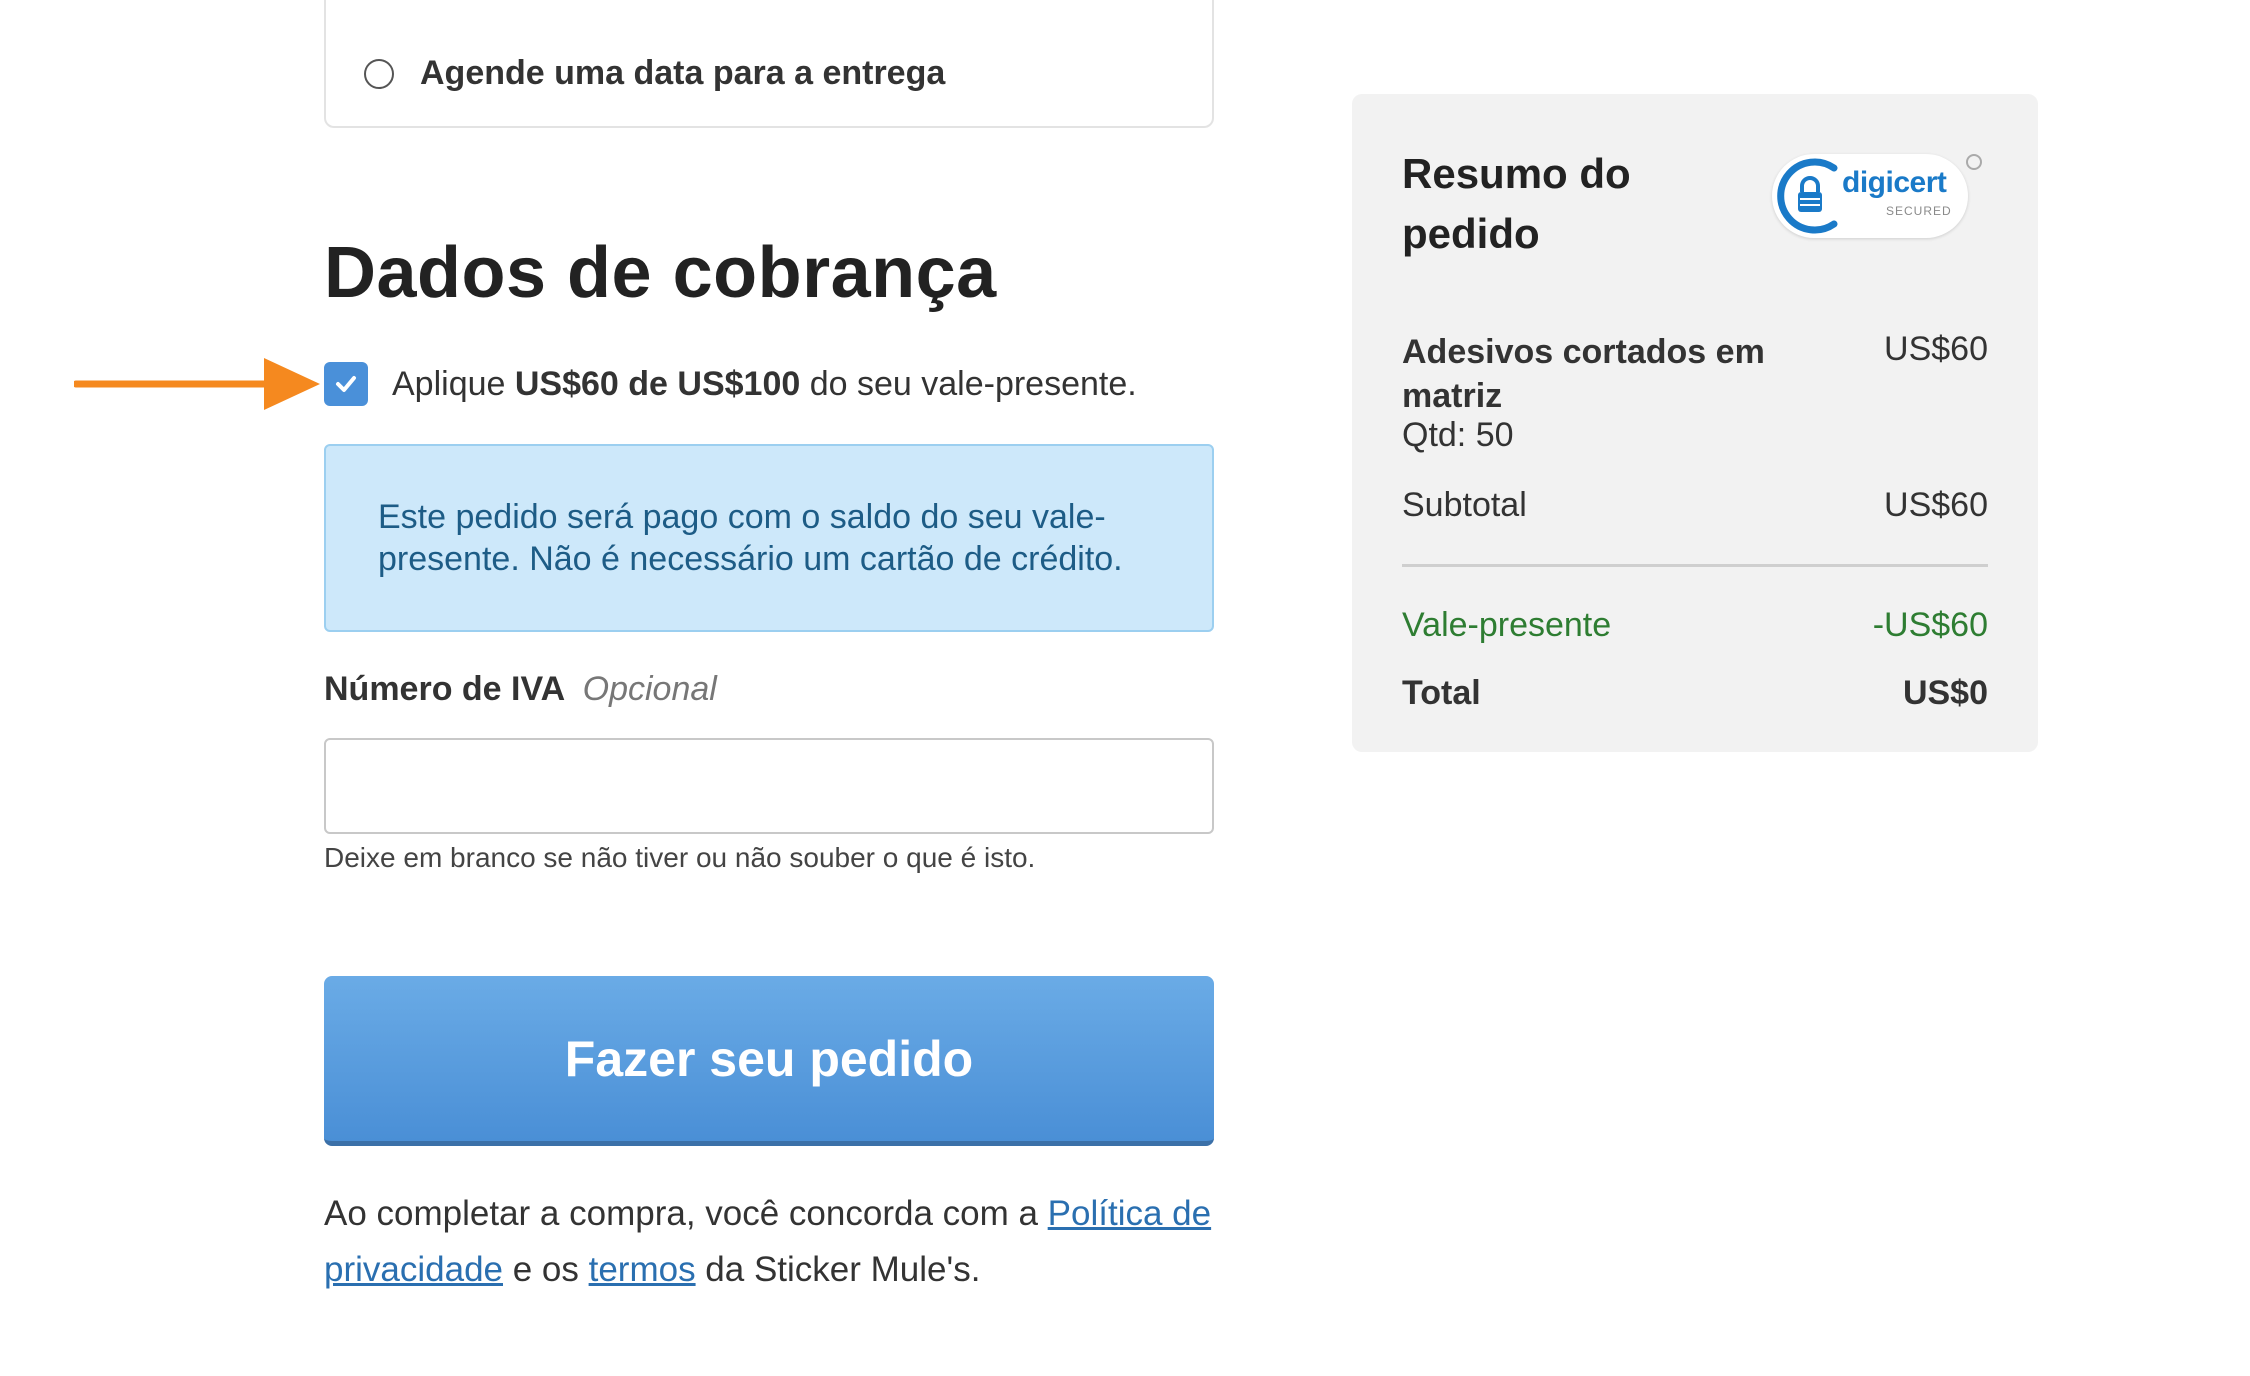  What do you see at coordinates (1936, 505) in the screenshot?
I see `subtotal-value: US$60` at bounding box center [1936, 505].